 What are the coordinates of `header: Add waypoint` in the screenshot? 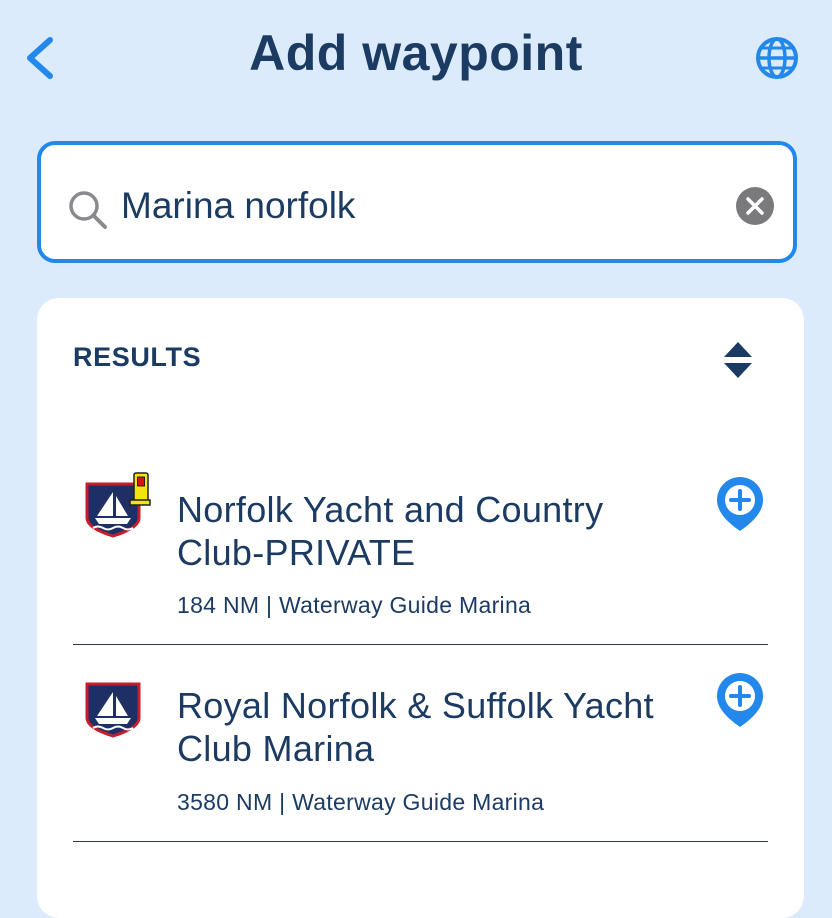 It's located at (416, 57).